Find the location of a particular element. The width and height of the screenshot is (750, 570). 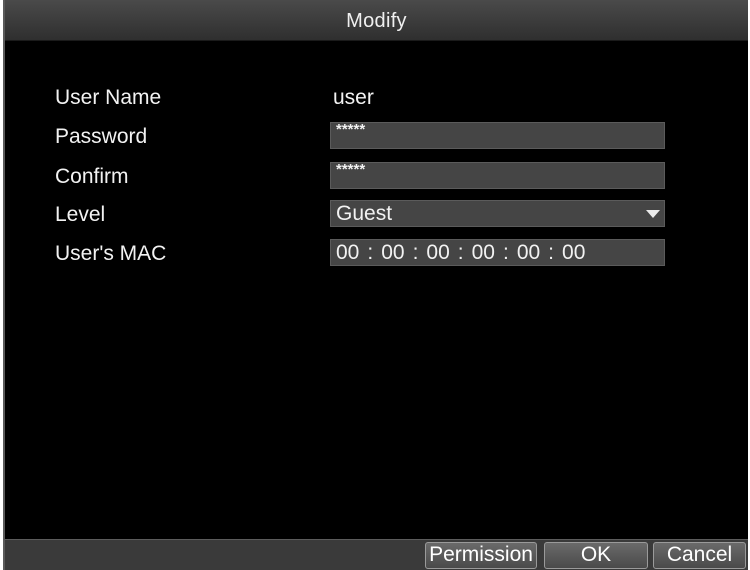

mac-octet-5: 00 is located at coordinates (528, 252).